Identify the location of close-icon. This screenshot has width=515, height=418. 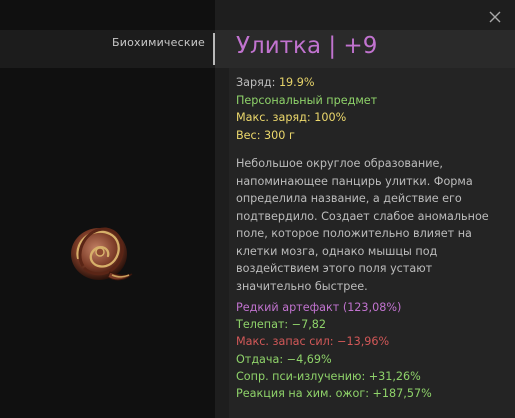
(495, 17).